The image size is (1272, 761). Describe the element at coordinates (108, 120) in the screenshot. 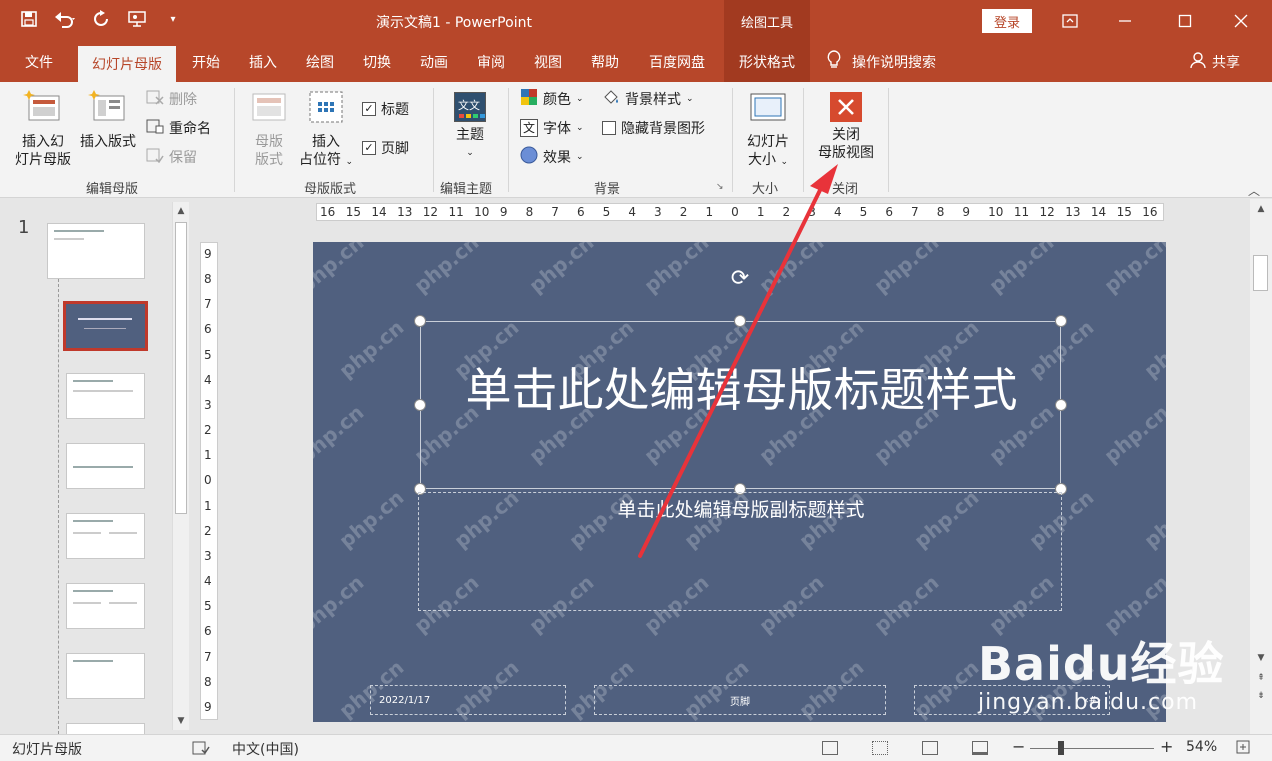

I see `insert-layout-button: 插入版式` at that location.